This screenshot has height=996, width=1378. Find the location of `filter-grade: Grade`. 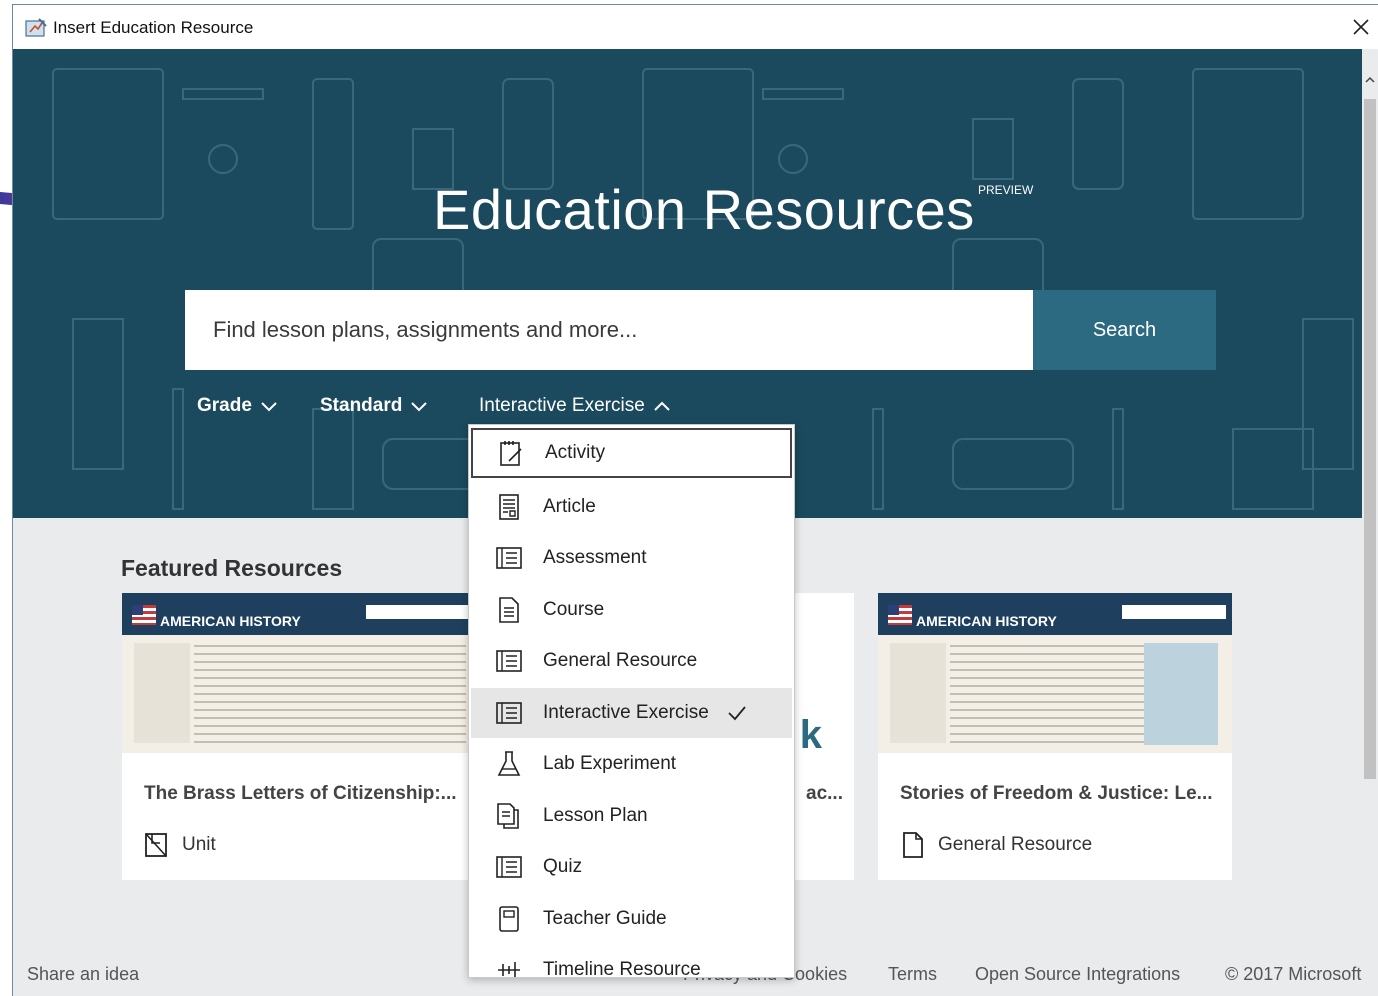

filter-grade: Grade is located at coordinates (237, 406).